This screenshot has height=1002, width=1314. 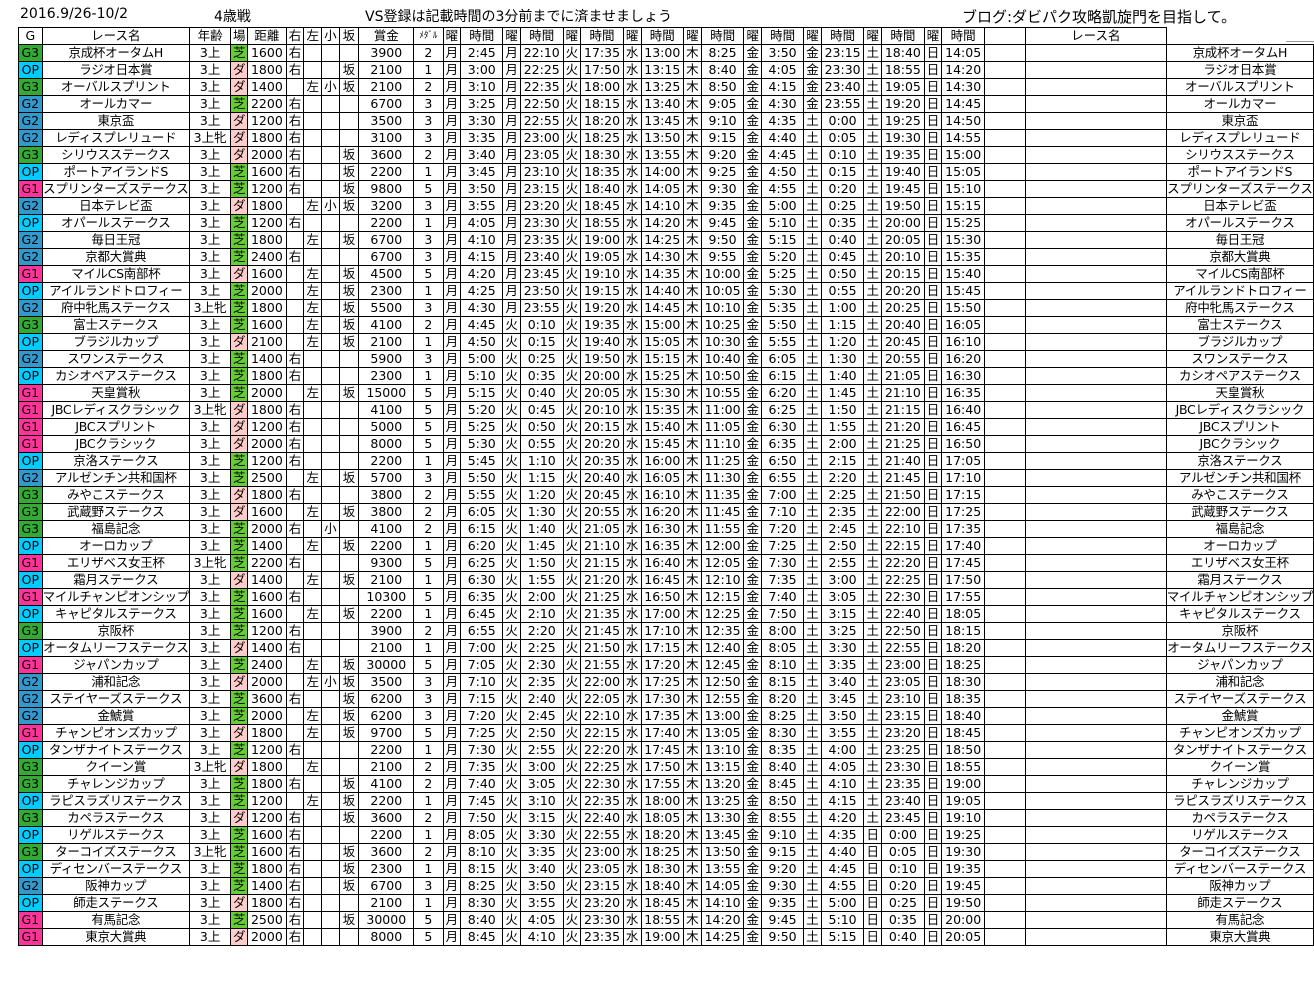 I want to click on distance-cell: 1600, so click(x=267, y=172).